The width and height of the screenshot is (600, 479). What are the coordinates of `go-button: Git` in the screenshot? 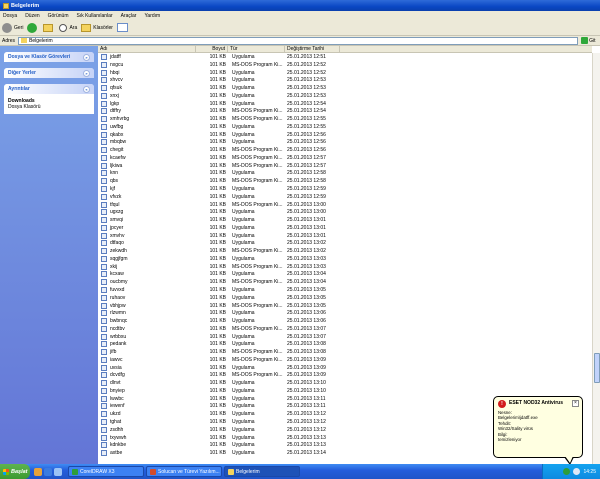 It's located at (588, 40).